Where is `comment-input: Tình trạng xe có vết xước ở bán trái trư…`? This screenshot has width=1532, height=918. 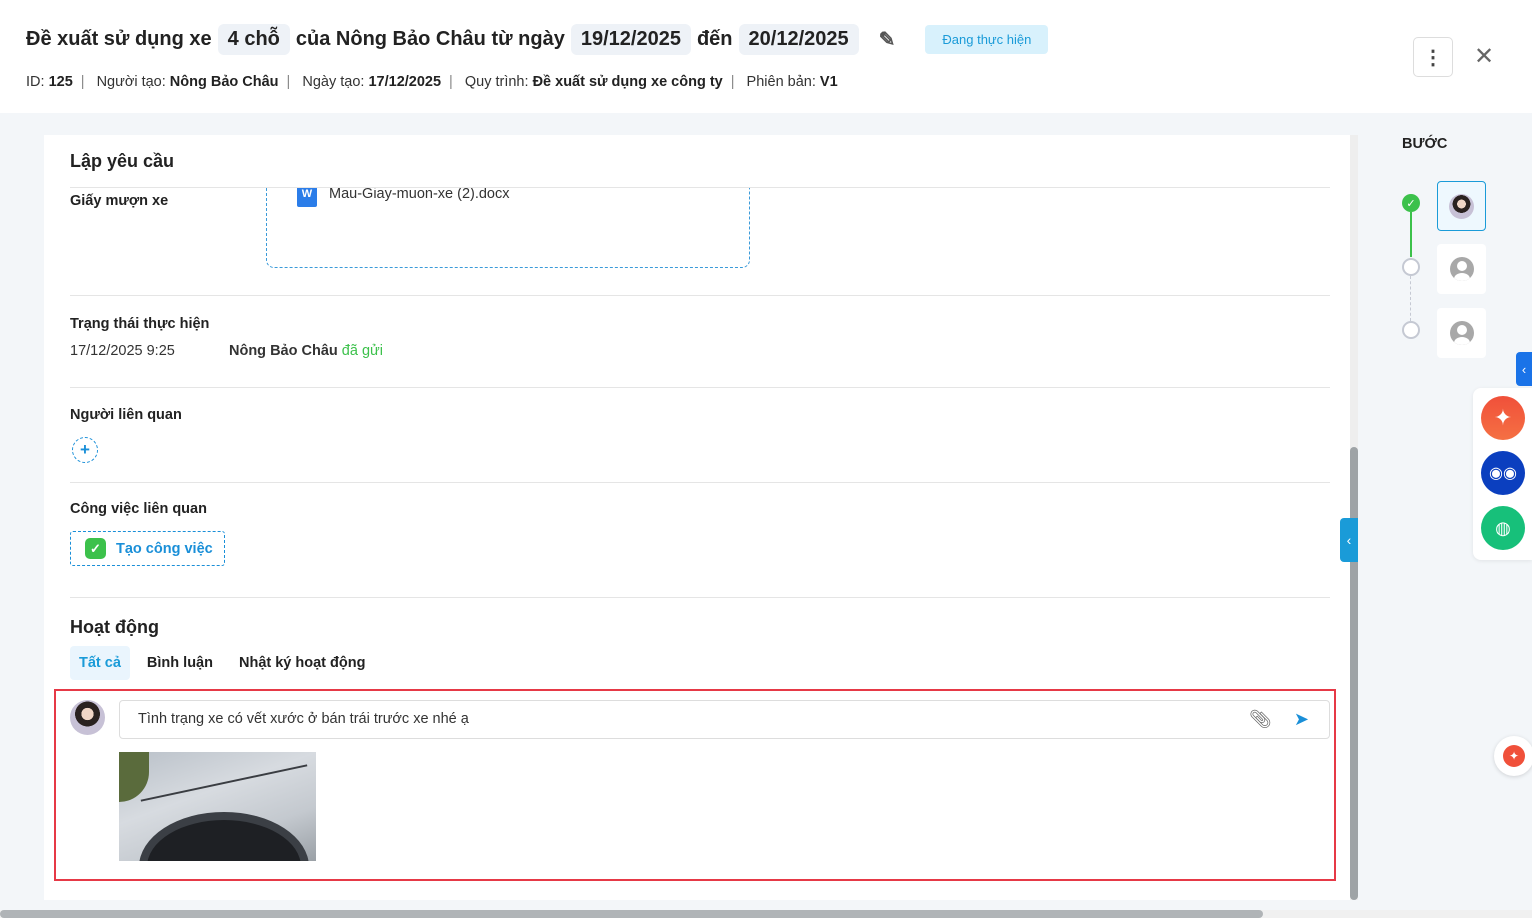 comment-input: Tình trạng xe có vết xước ở bán trái trư… is located at coordinates (724, 719).